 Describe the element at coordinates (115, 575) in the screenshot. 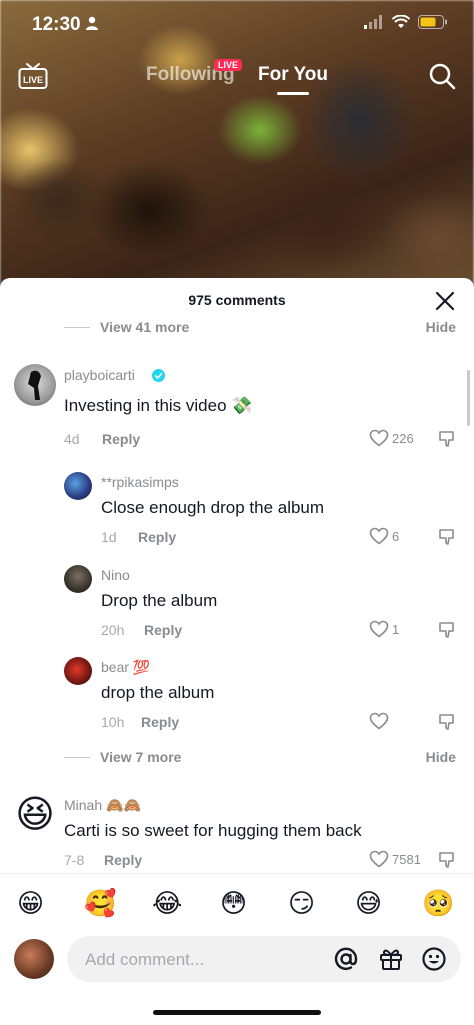

I see `comment-username: Nino` at that location.